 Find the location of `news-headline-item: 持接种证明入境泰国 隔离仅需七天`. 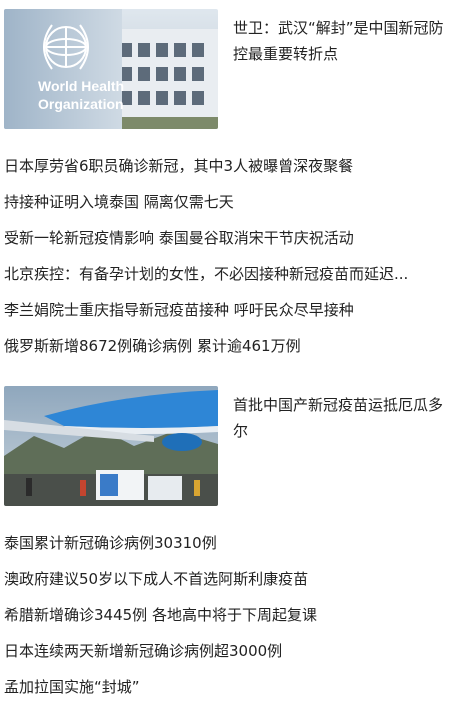

news-headline-item: 持接种证明入境泰国 隔离仅需七天 is located at coordinates (226, 208).